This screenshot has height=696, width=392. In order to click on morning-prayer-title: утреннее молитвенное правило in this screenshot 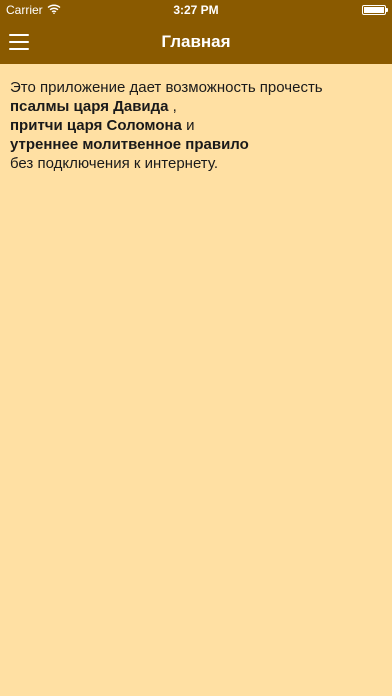, I will do `click(129, 144)`.